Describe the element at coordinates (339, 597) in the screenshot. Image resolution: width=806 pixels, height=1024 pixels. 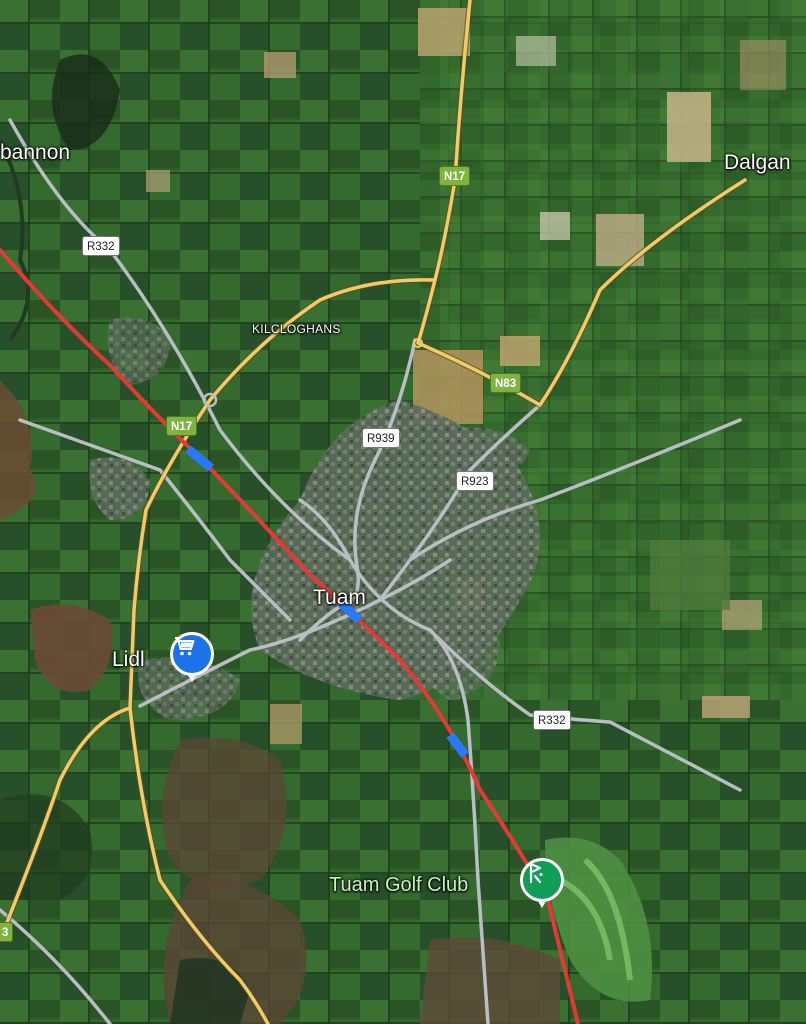
I see `town-label-tuam: Tuam` at that location.